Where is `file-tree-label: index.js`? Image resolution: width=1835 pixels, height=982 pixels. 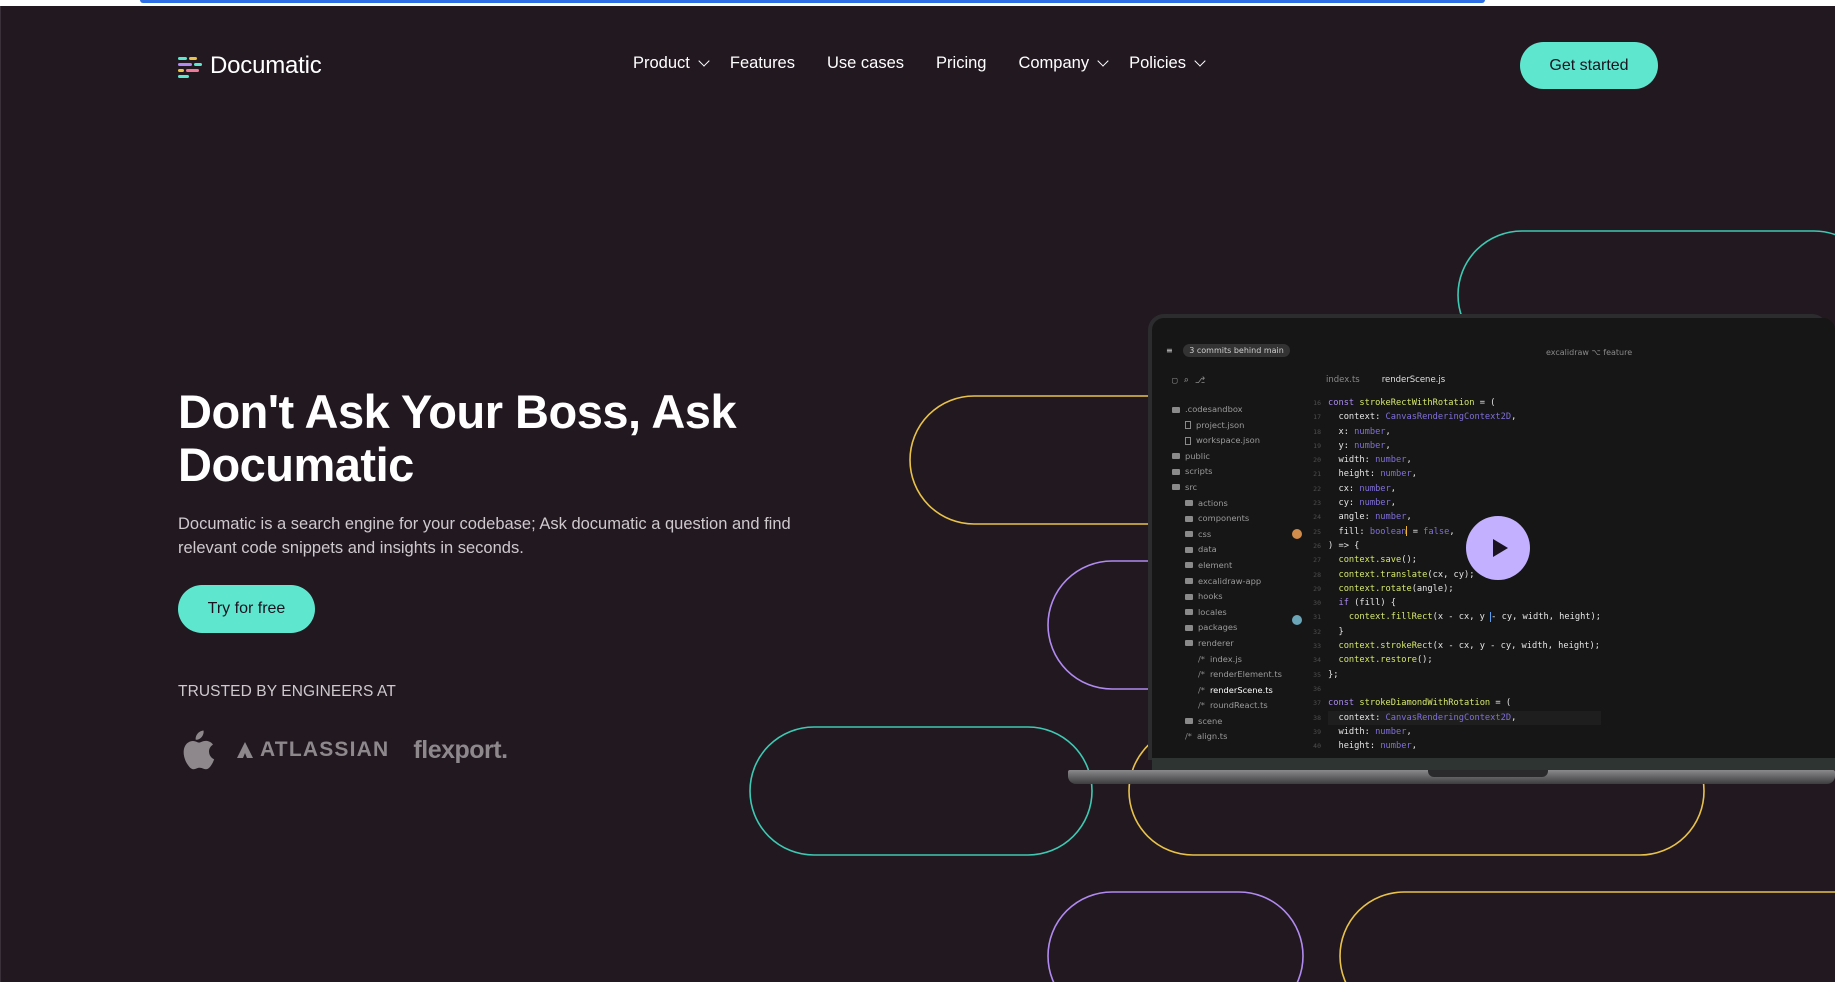 file-tree-label: index.js is located at coordinates (1225, 658).